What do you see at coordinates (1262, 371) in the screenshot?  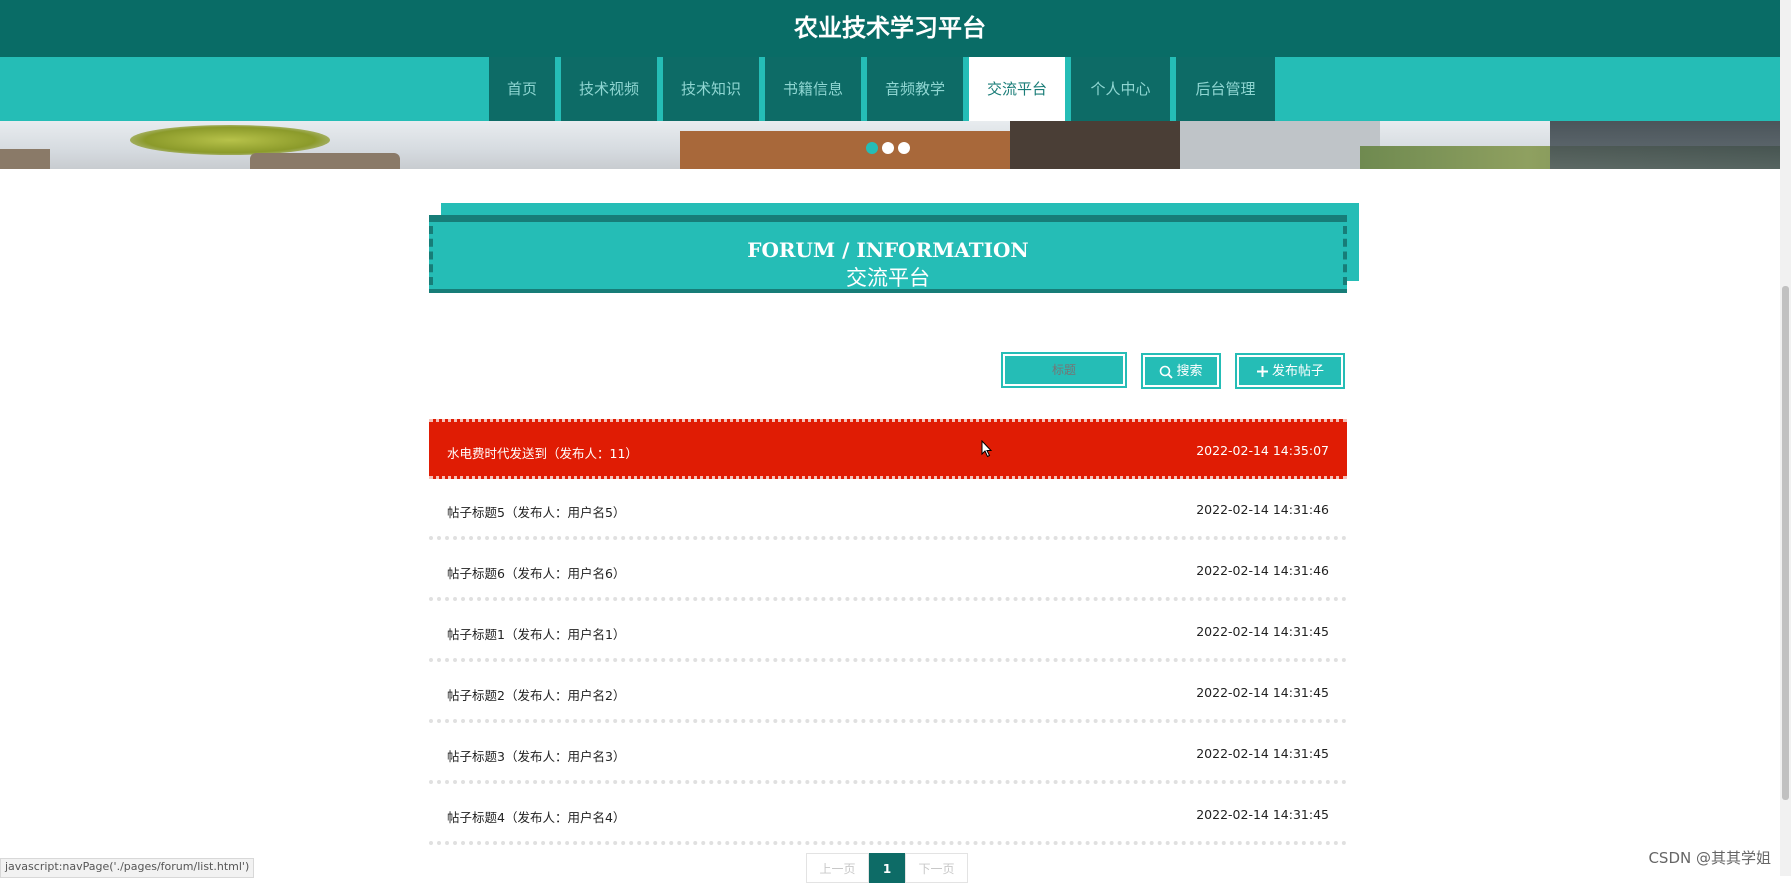 I see `plus-icon` at bounding box center [1262, 371].